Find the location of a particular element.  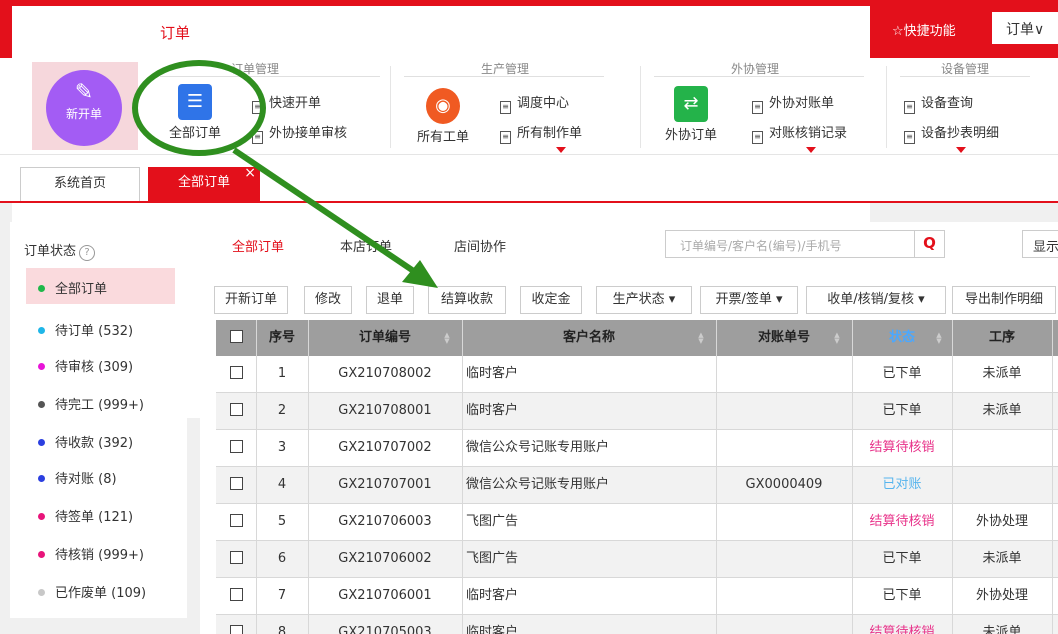

cell-process: 外协处理 is located at coordinates (1001, 595).